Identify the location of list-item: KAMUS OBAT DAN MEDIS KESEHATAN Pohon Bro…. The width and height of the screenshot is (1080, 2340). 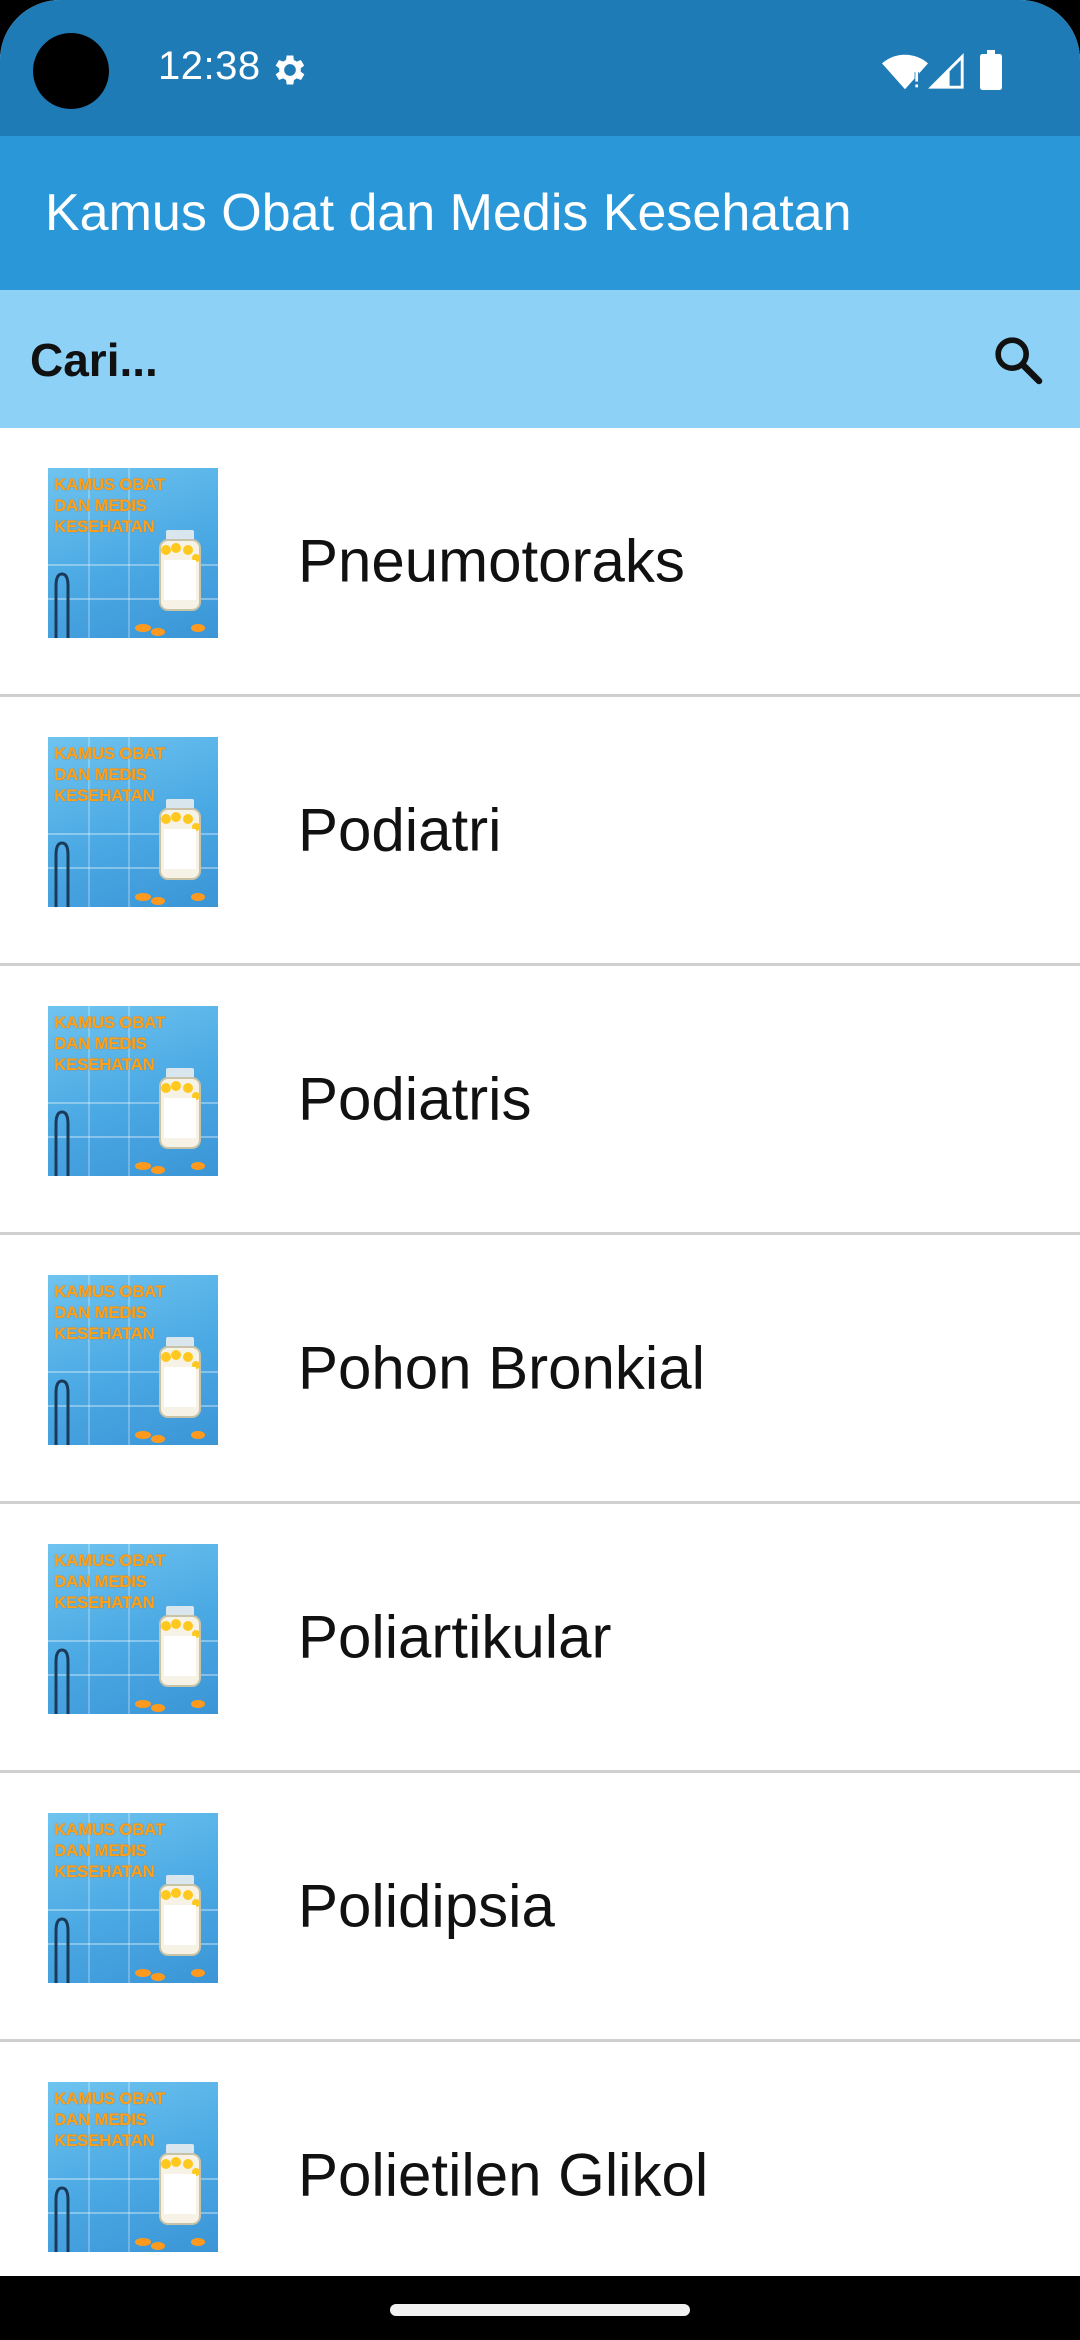
(540, 1369).